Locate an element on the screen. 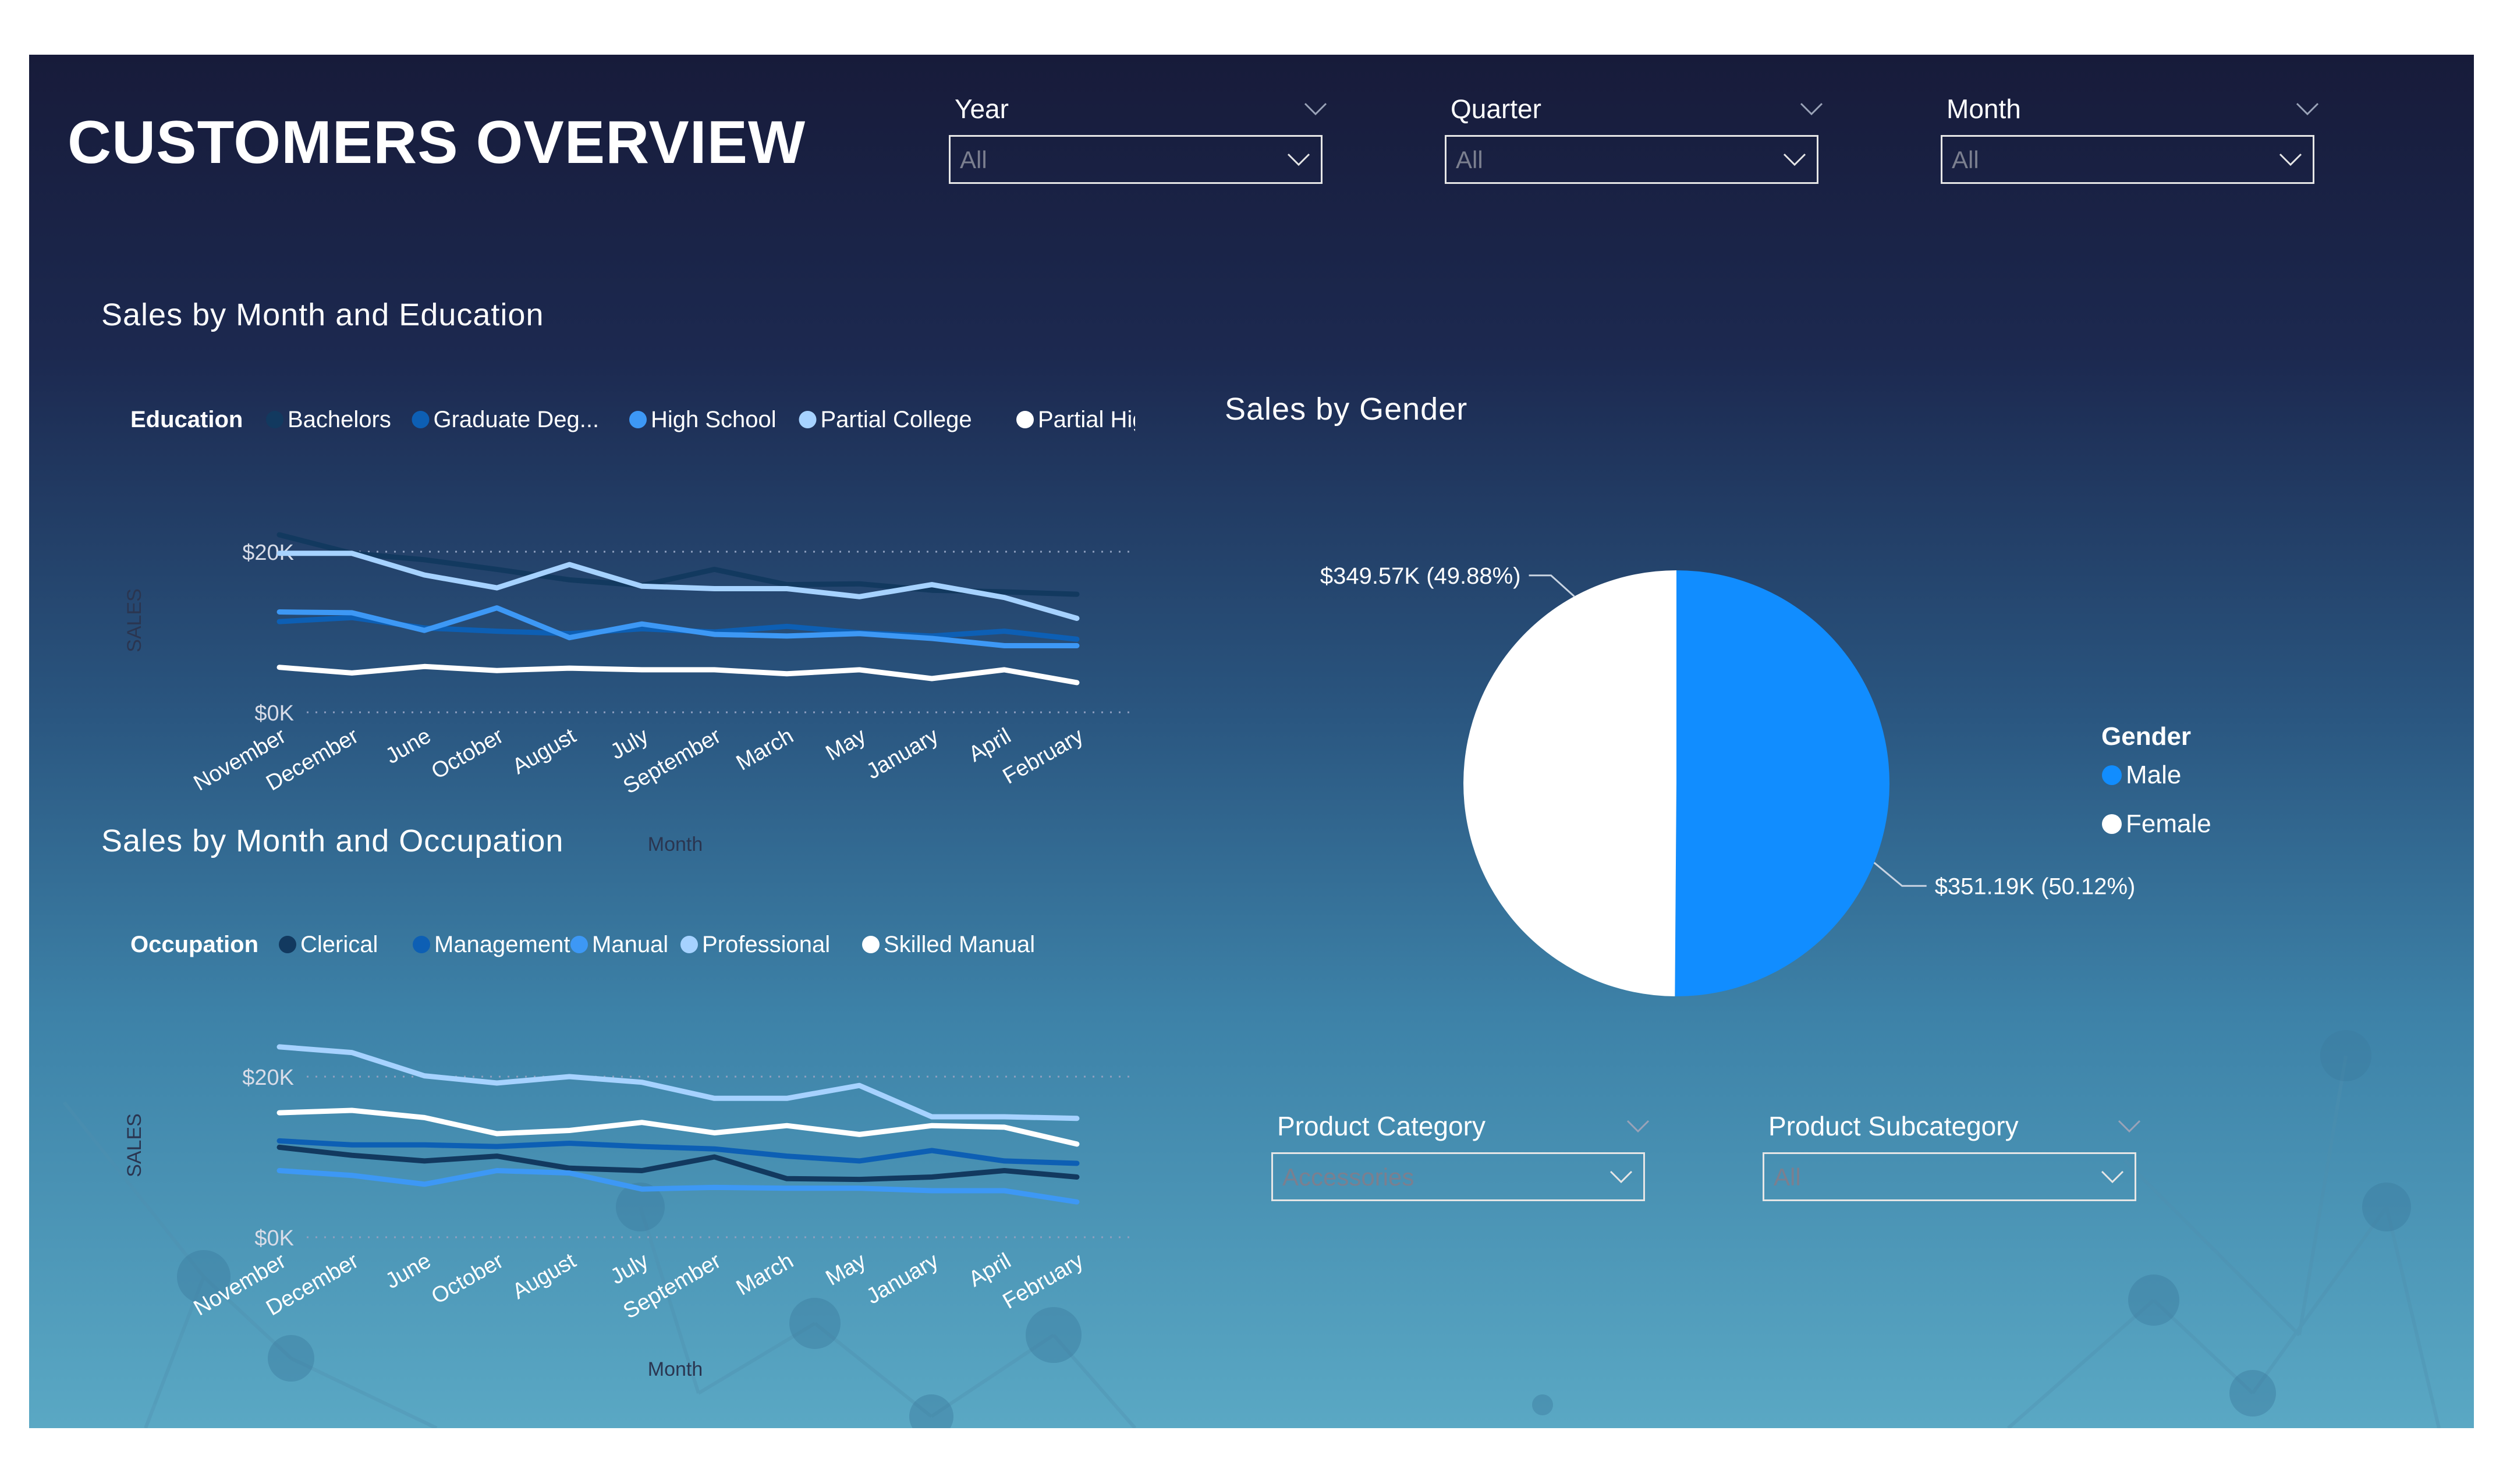 The image size is (2503, 1484). page-title: CUSTOMERS OVERVIEW is located at coordinates (437, 142).